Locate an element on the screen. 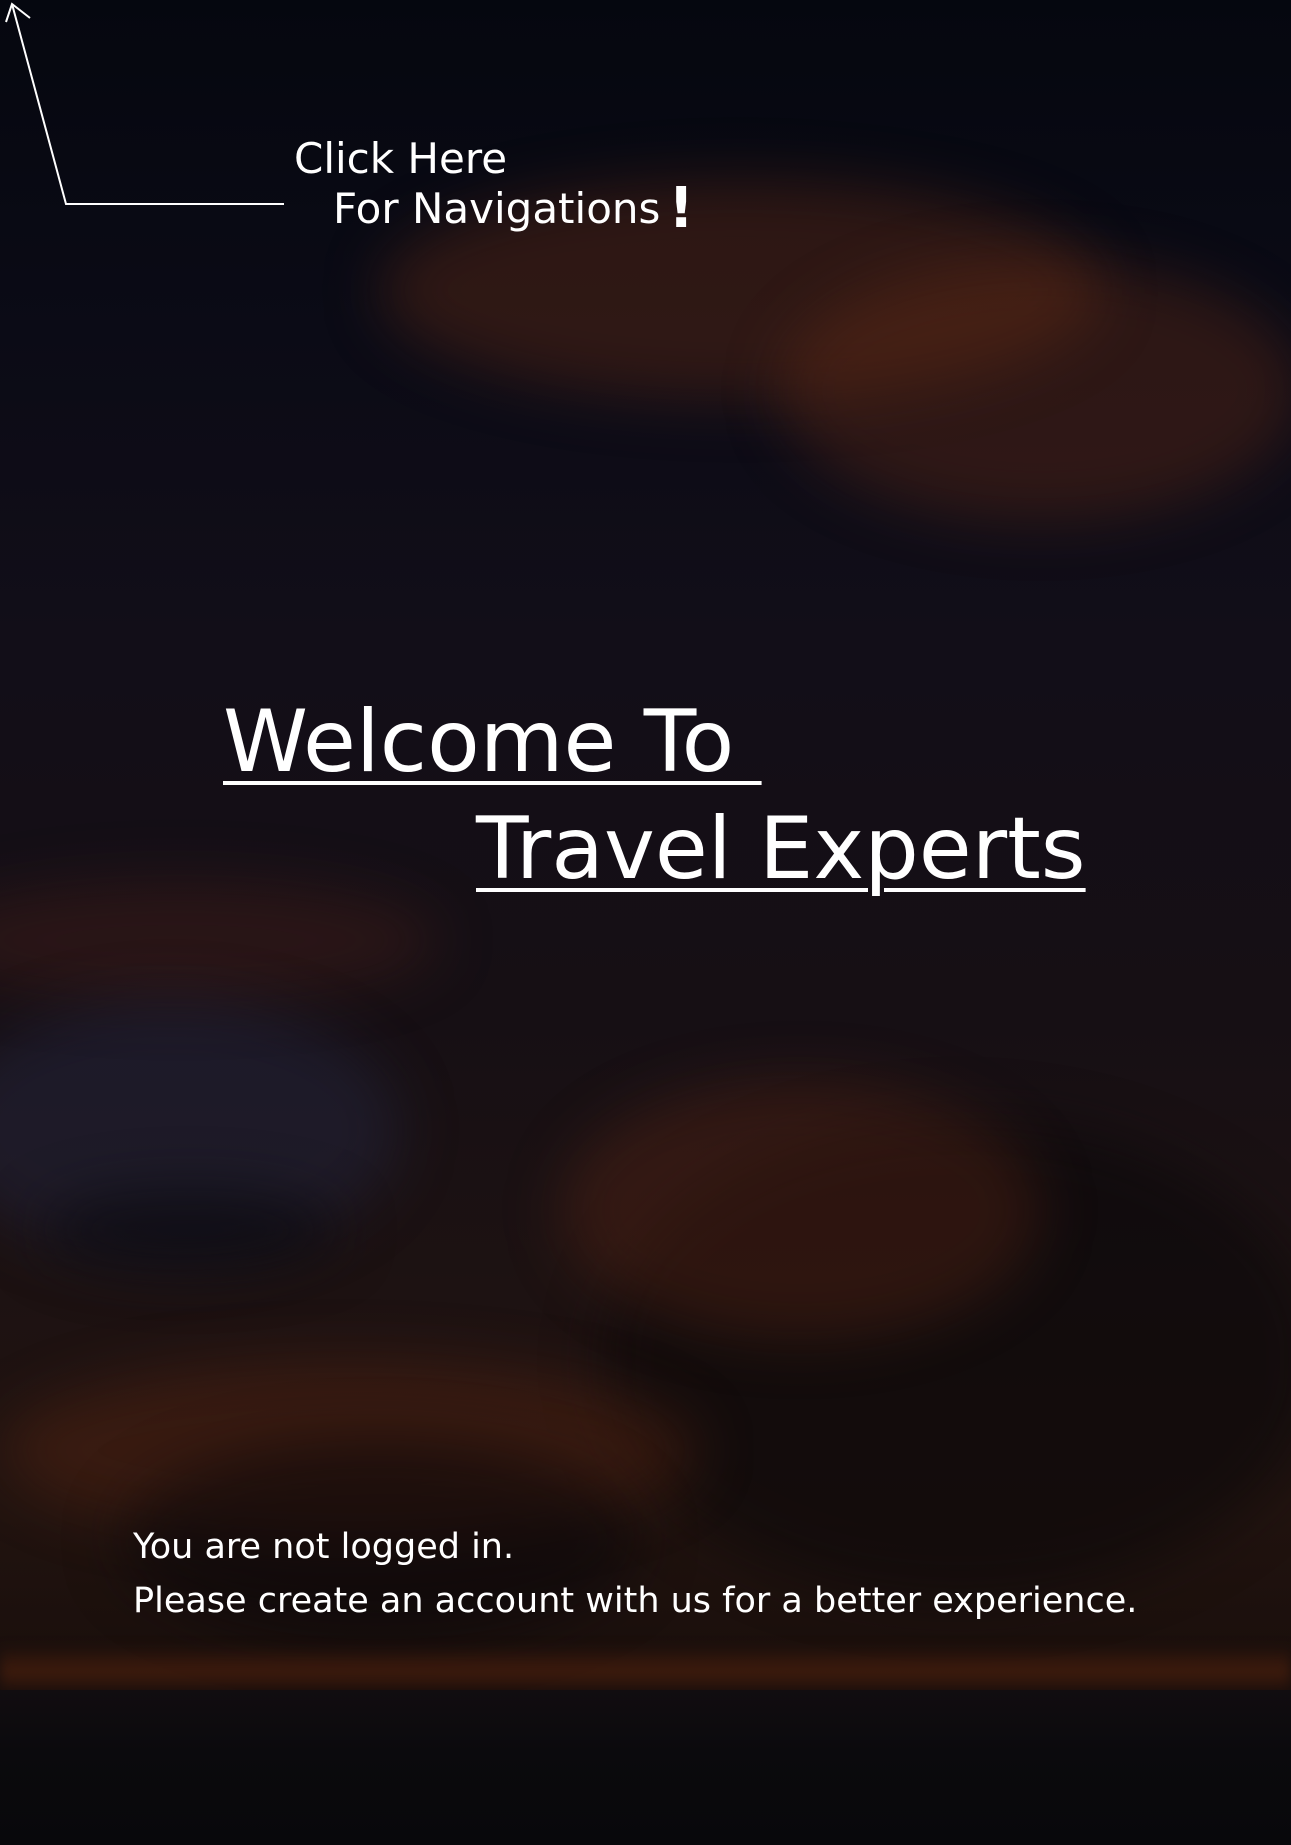 The image size is (1291, 1845). sea is located at coordinates (645, 1767).